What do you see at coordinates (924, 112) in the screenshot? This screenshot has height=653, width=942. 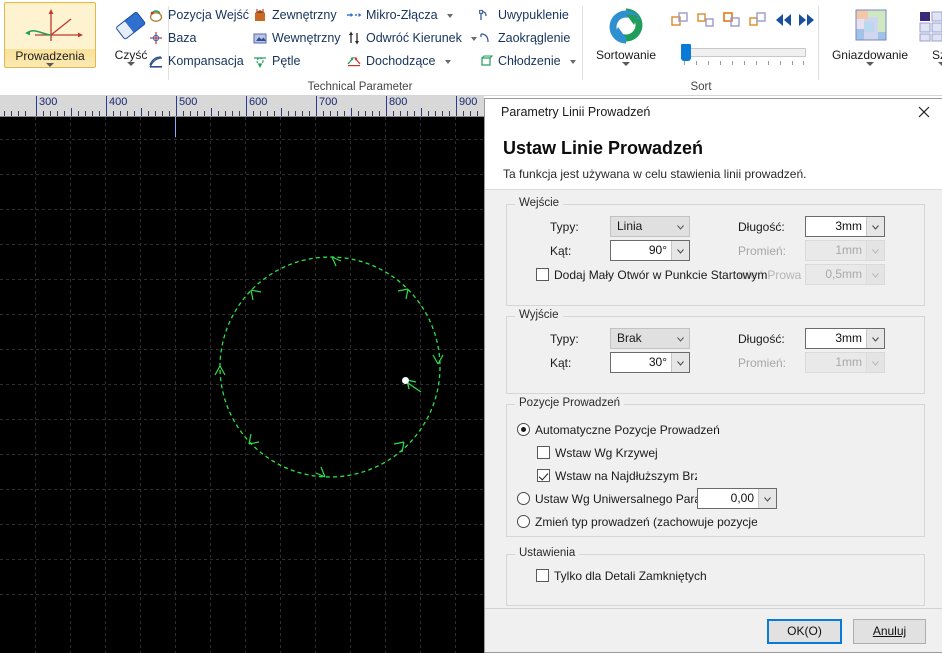 I see `close-icon` at bounding box center [924, 112].